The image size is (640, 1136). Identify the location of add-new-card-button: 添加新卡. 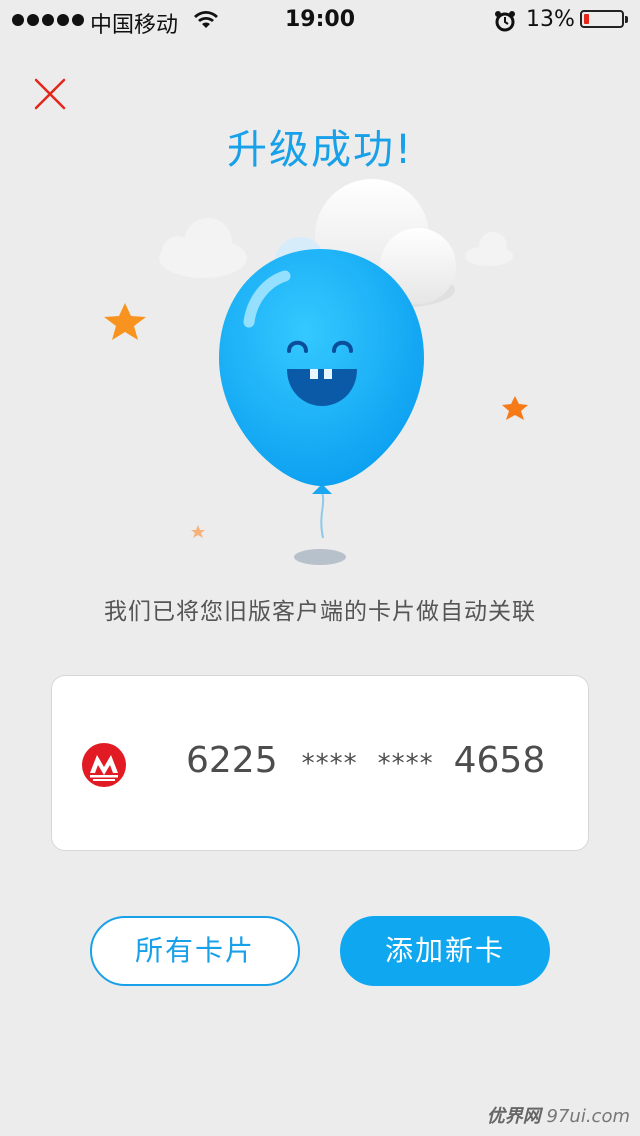
(445, 951).